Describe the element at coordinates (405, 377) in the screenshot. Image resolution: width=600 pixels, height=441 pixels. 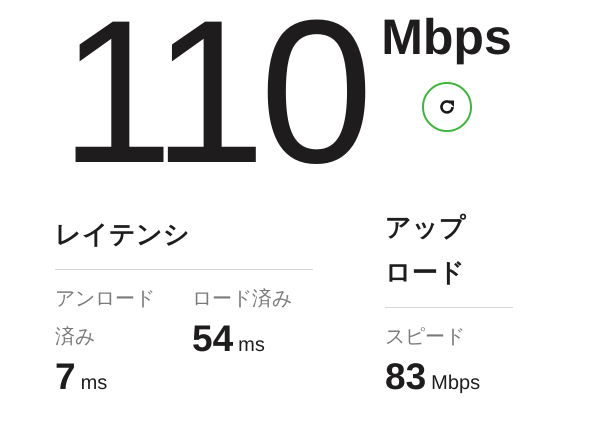
I see `metric-value: 83` at that location.